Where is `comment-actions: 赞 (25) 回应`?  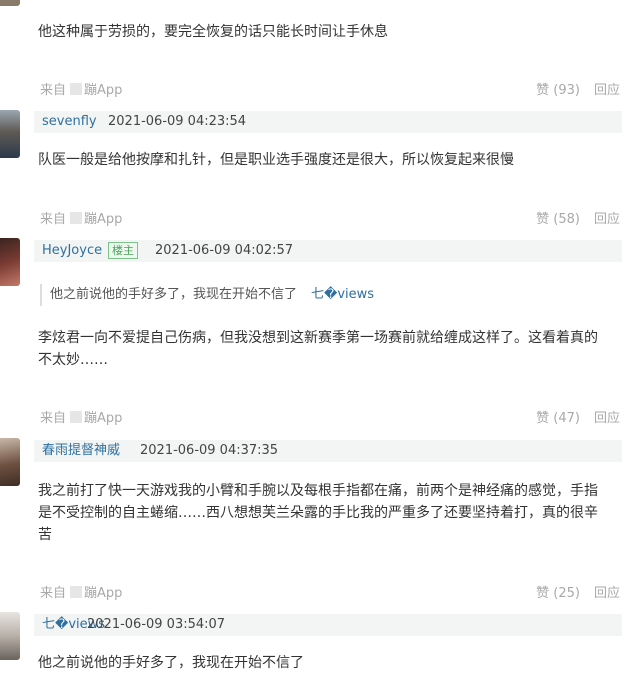
comment-actions: 赞 (25) 回应 is located at coordinates (571, 594).